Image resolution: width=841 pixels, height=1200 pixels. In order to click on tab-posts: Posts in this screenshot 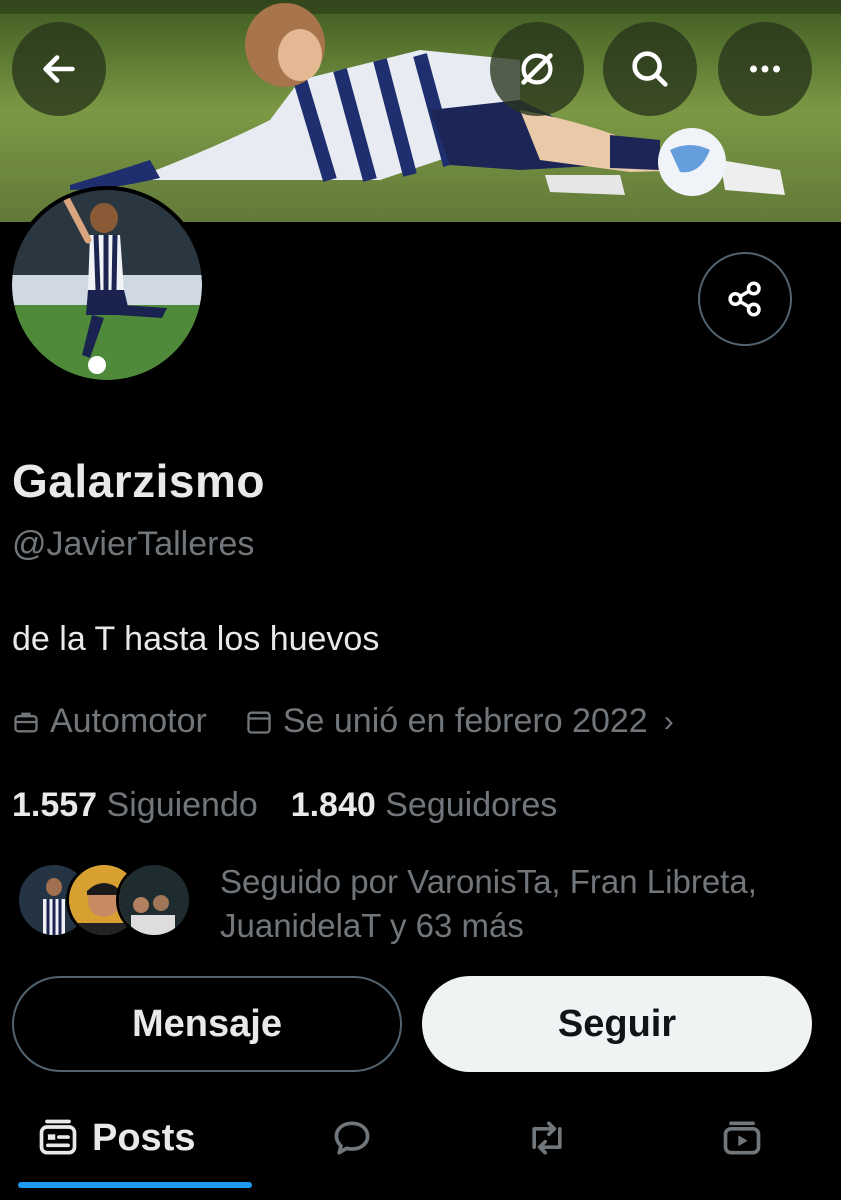, I will do `click(115, 1138)`.